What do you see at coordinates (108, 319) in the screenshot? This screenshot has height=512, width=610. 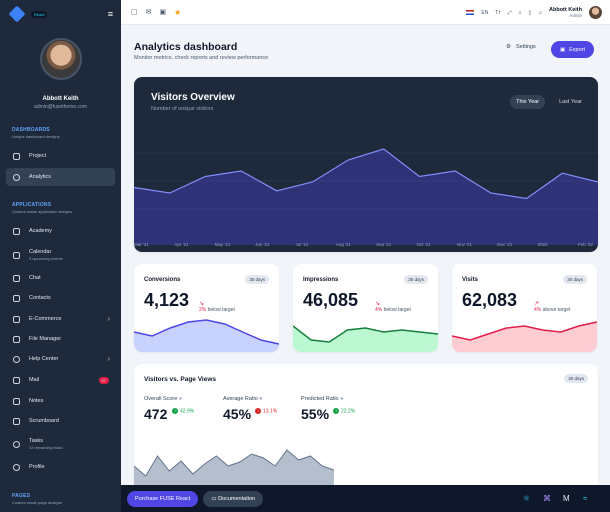 I see `chevron-right-icon: ›` at bounding box center [108, 319].